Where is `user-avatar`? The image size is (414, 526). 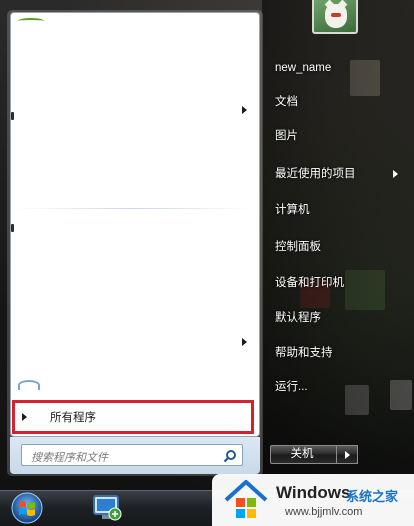
user-avatar is located at coordinates (335, 17).